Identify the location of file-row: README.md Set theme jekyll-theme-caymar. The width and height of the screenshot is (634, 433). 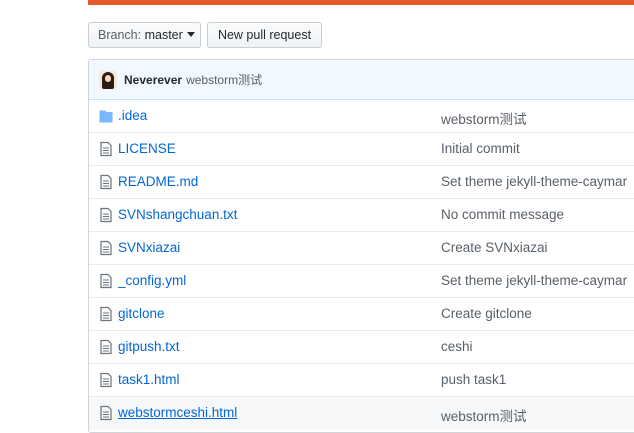
(361, 182).